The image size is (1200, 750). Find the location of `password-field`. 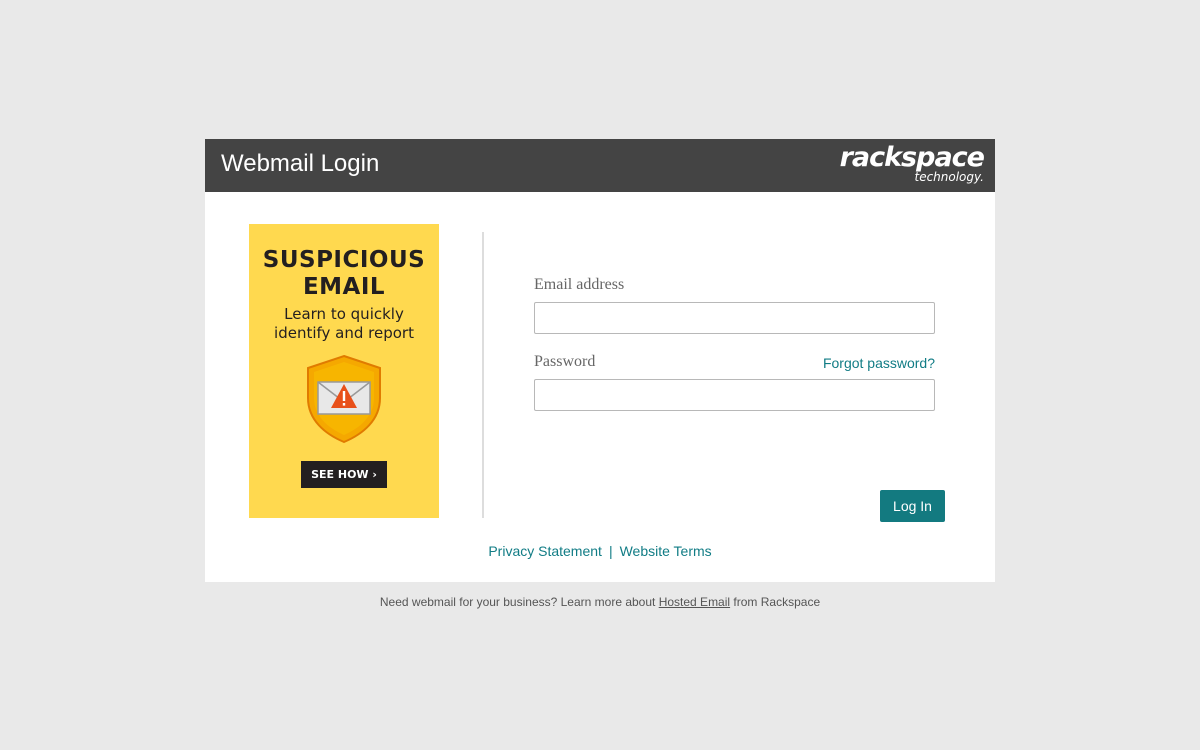

password-field is located at coordinates (734, 395).